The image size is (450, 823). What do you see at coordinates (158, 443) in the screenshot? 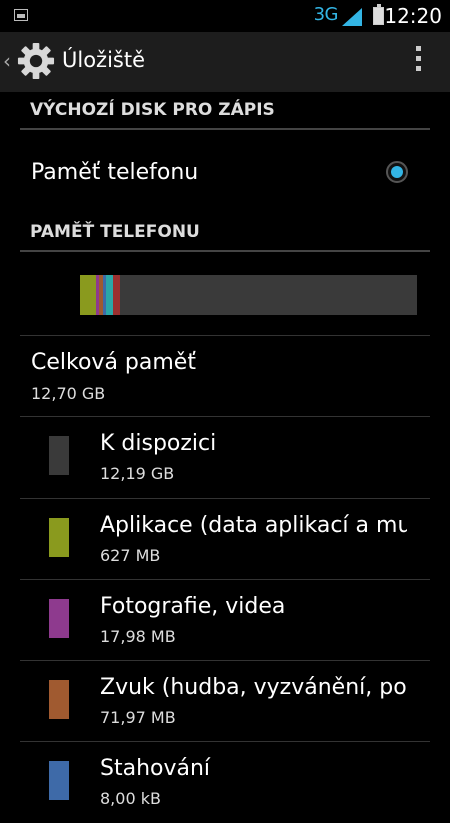
I see `storage-item-label: K dispozici` at bounding box center [158, 443].